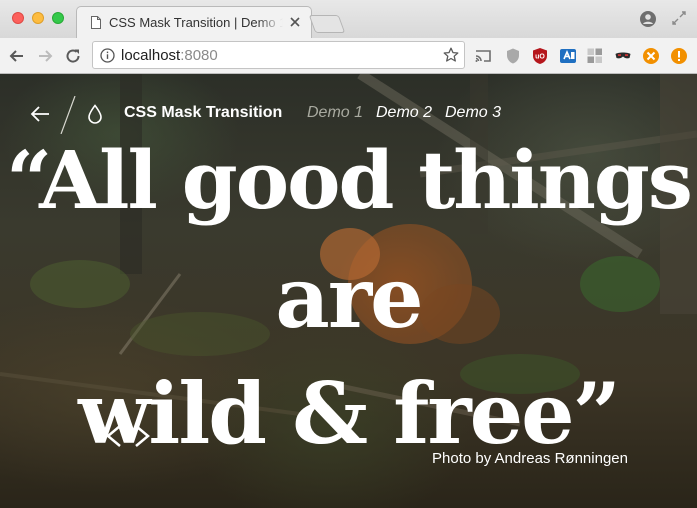  Describe the element at coordinates (199, 55) in the screenshot. I see `url-port: :8080` at that location.